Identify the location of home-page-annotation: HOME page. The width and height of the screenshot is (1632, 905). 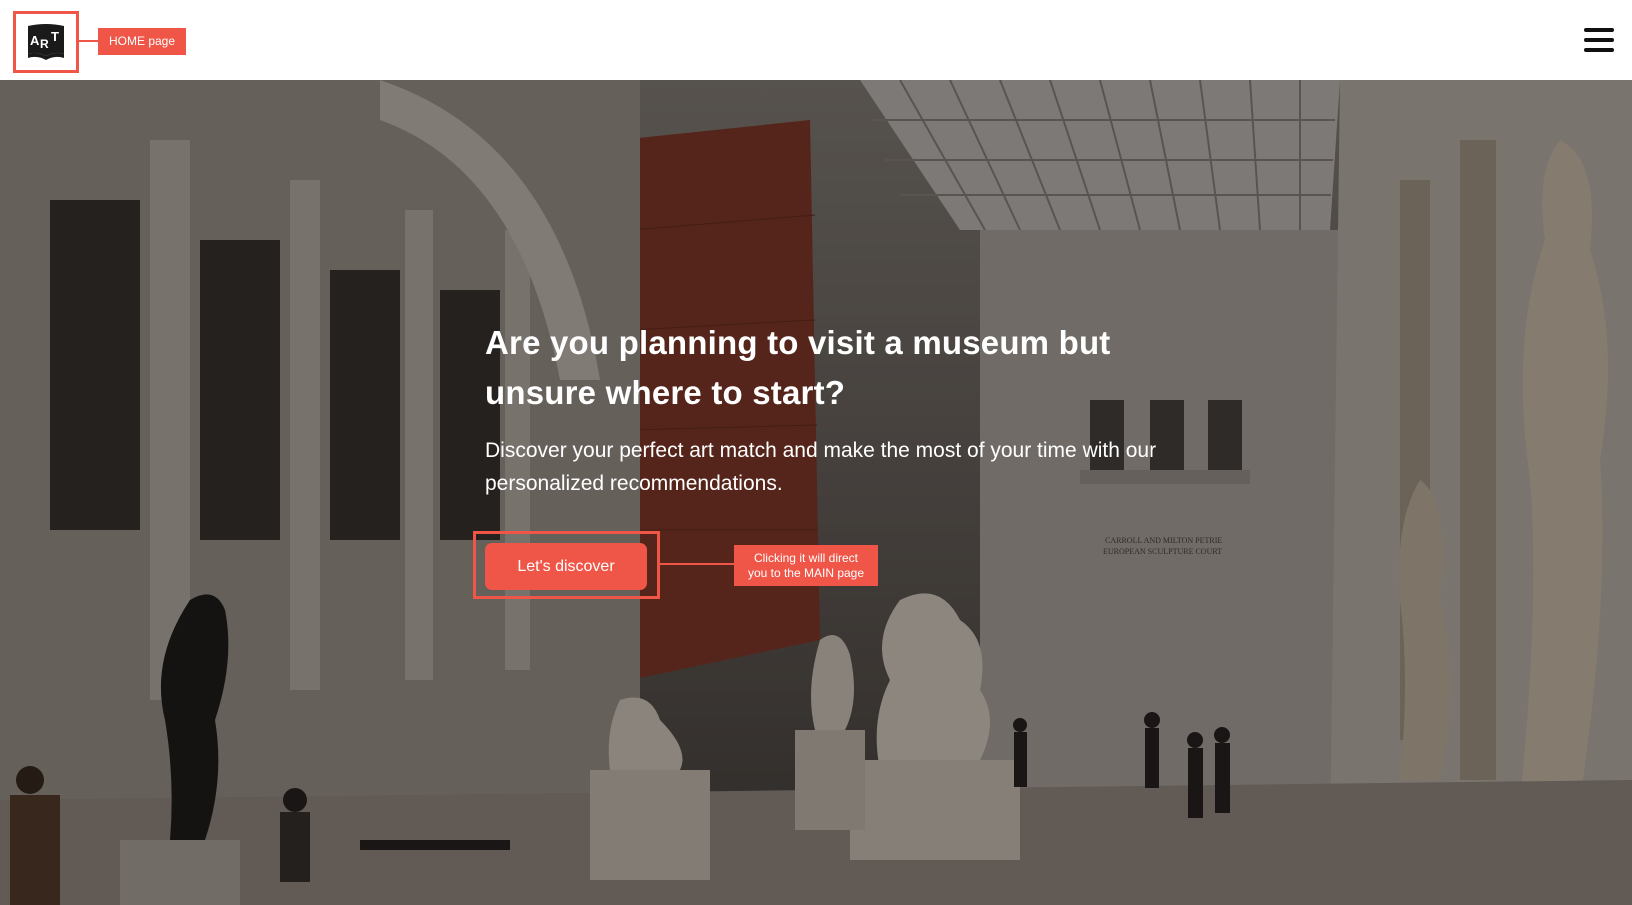
(142, 41).